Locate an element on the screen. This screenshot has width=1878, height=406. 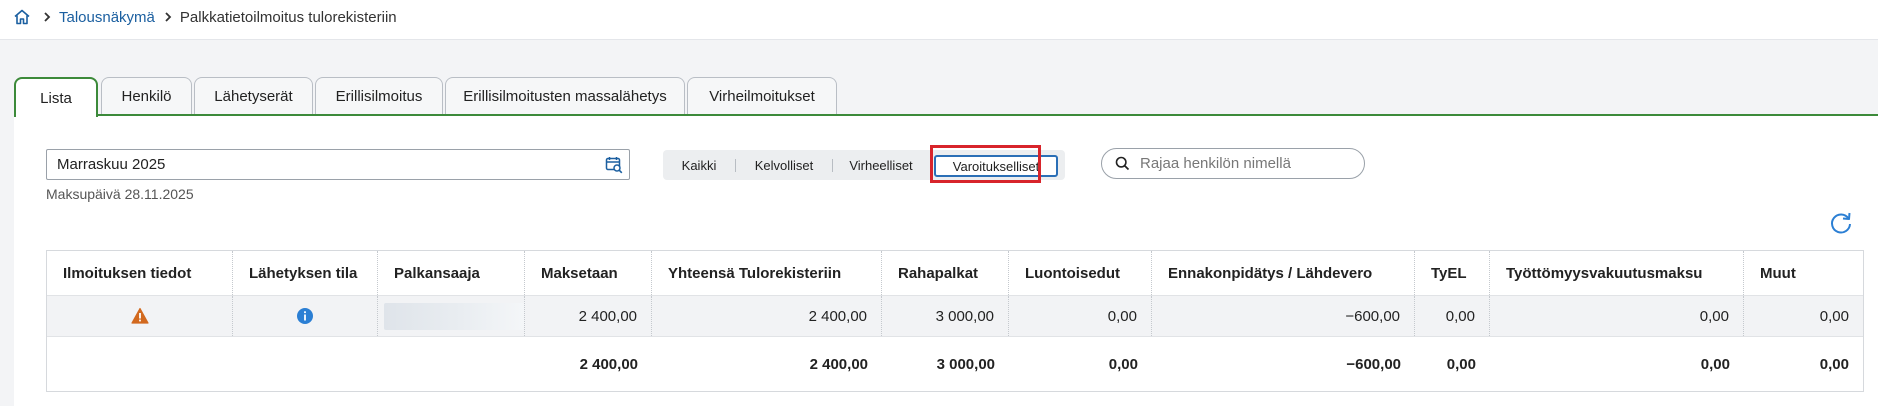
header-maksetaan: Maksetaan is located at coordinates (588, 273).